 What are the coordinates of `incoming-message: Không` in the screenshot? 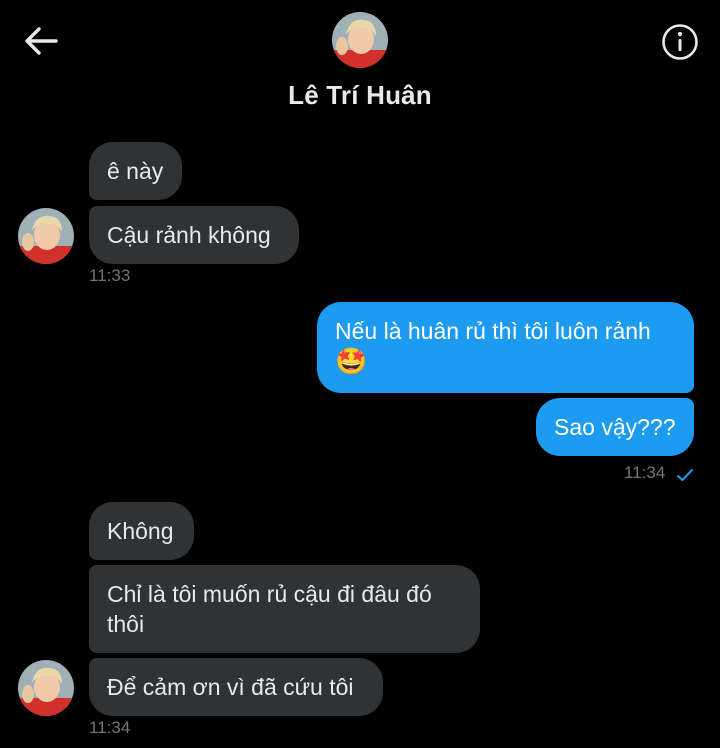 It's located at (141, 531).